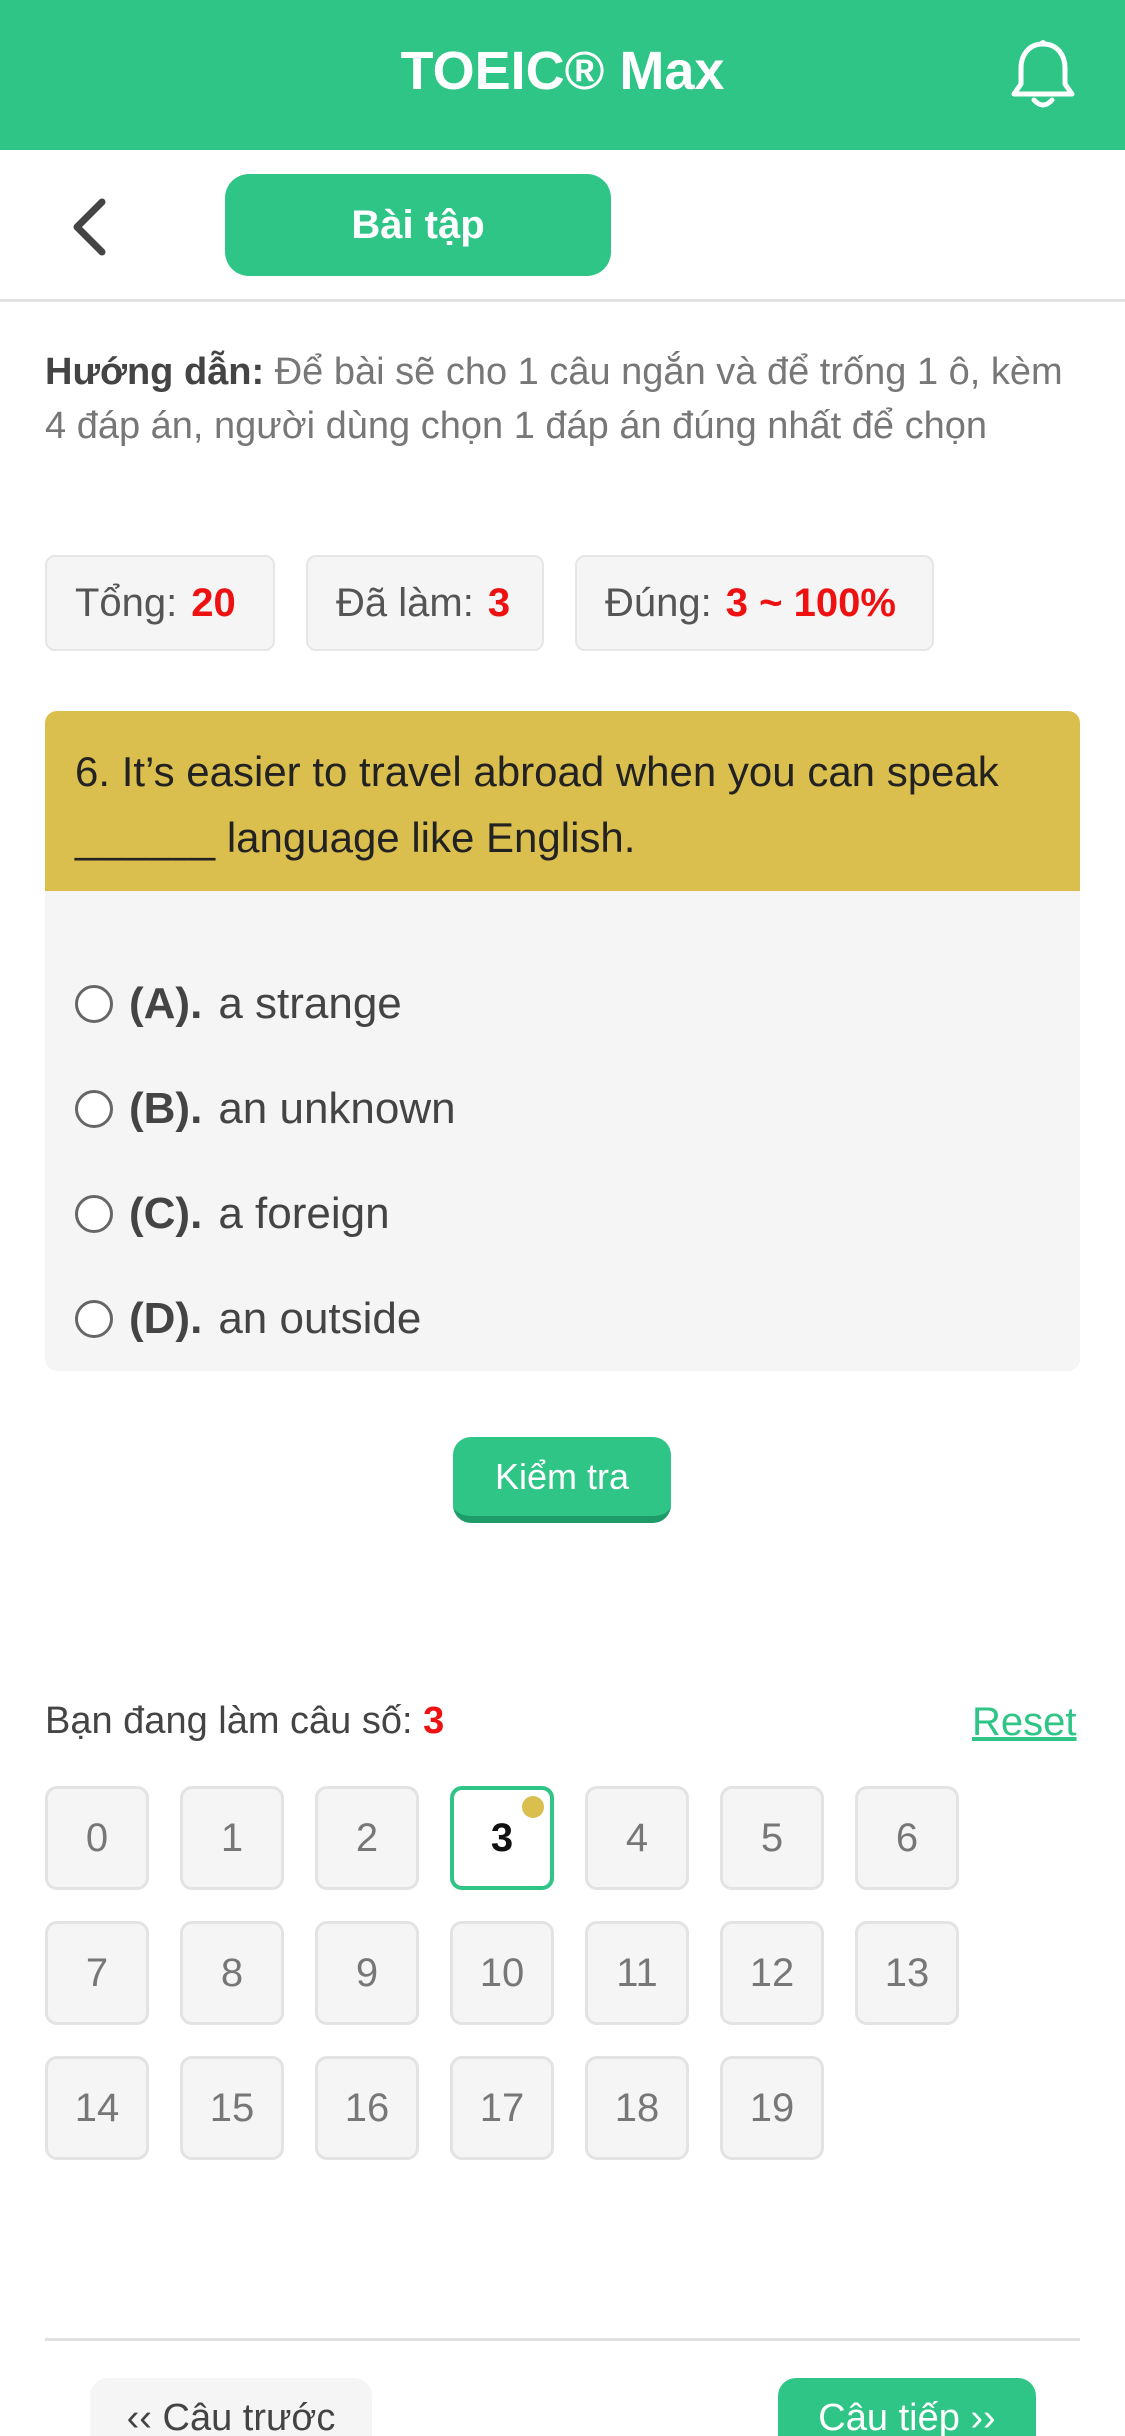 The image size is (1125, 2436). Describe the element at coordinates (533, 1807) in the screenshot. I see `answered-dot` at that location.